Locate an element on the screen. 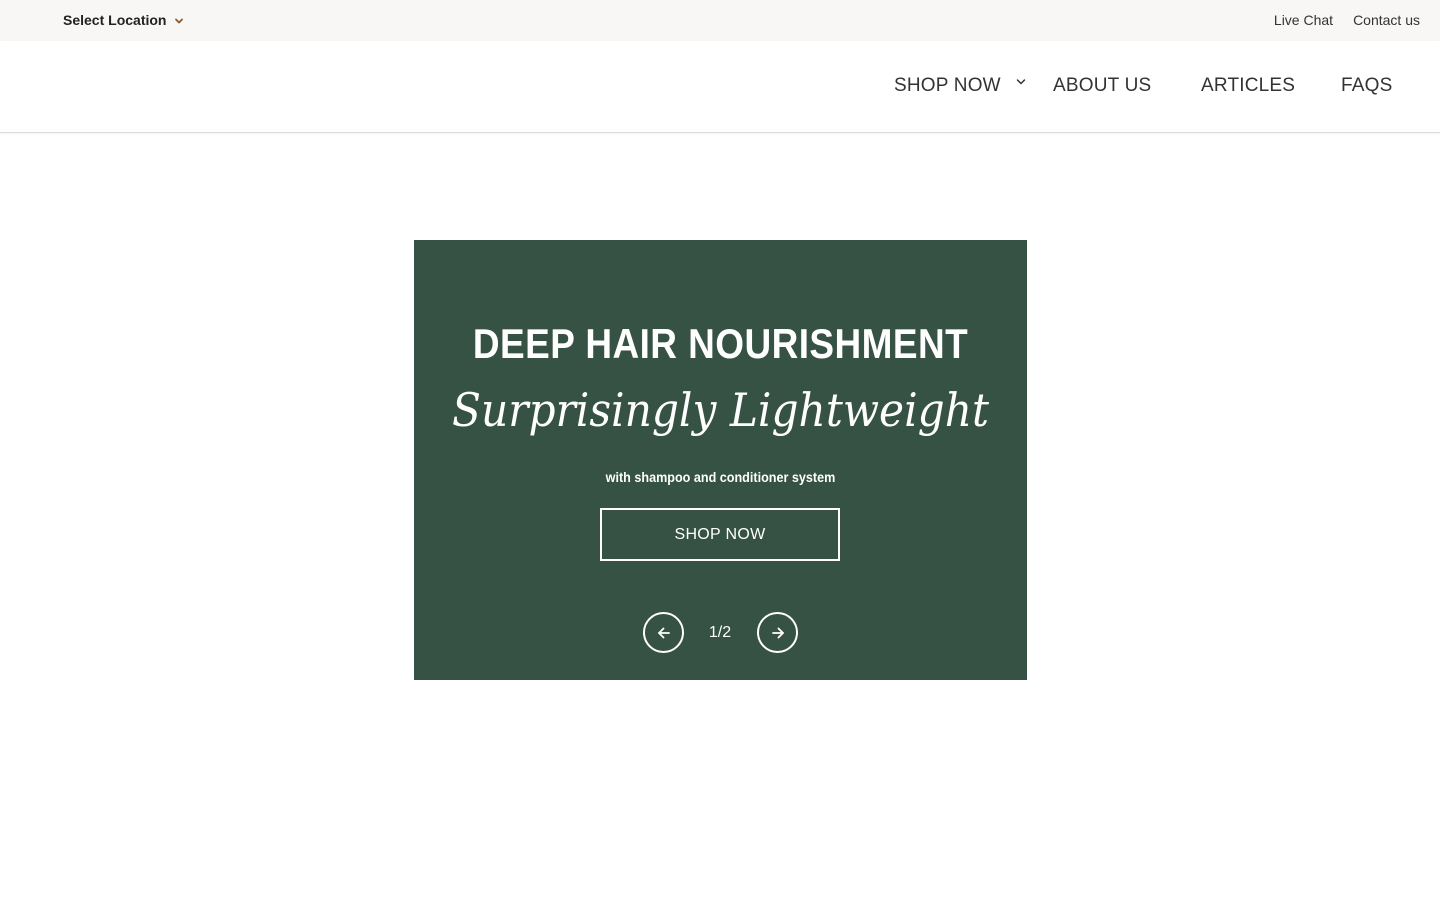  location-label: Select Location is located at coordinates (115, 20).